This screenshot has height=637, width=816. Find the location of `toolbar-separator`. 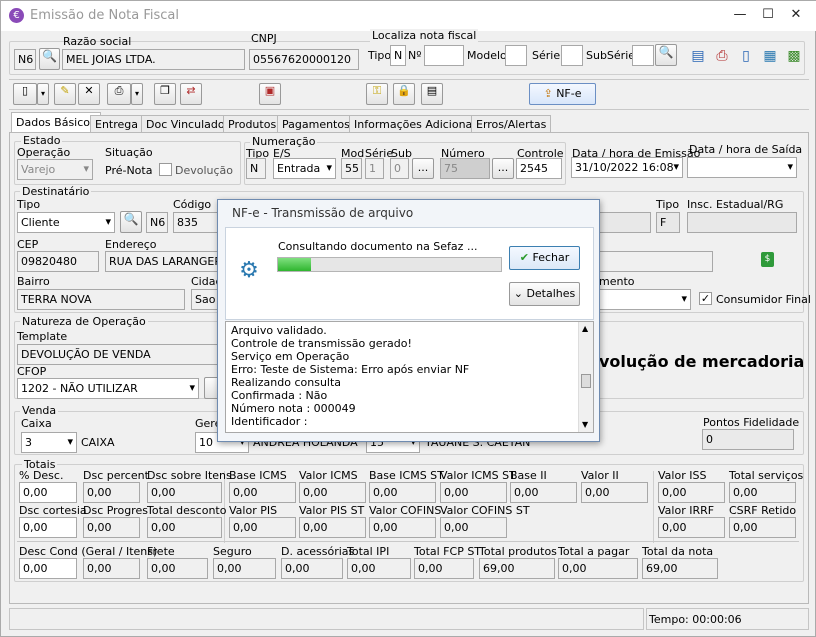

toolbar-separator is located at coordinates (409, 79).